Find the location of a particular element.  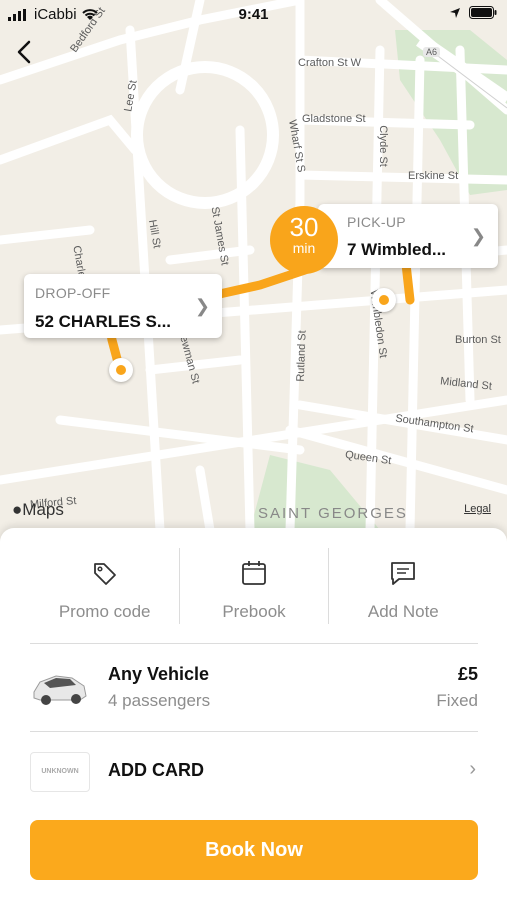

battery-icon is located at coordinates (483, 12).